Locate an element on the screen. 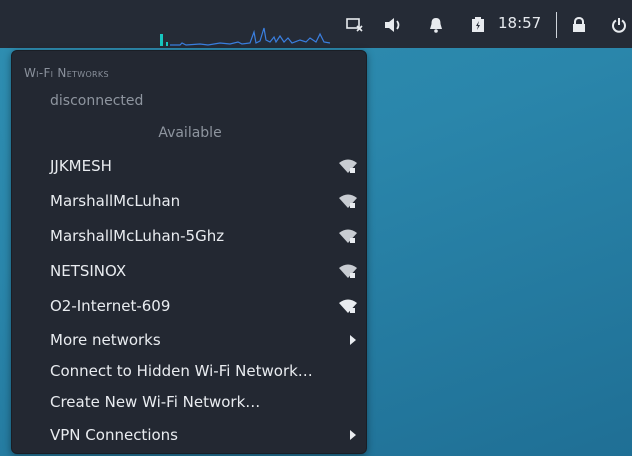 This screenshot has width=632, height=456. top-panel: 18:57 is located at coordinates (316, 24).